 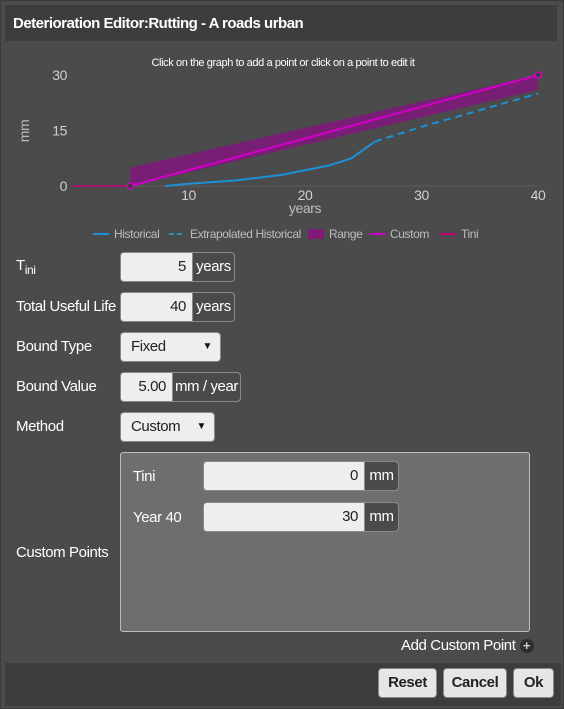 What do you see at coordinates (346, 234) in the screenshot?
I see `legend-item-label: Range` at bounding box center [346, 234].